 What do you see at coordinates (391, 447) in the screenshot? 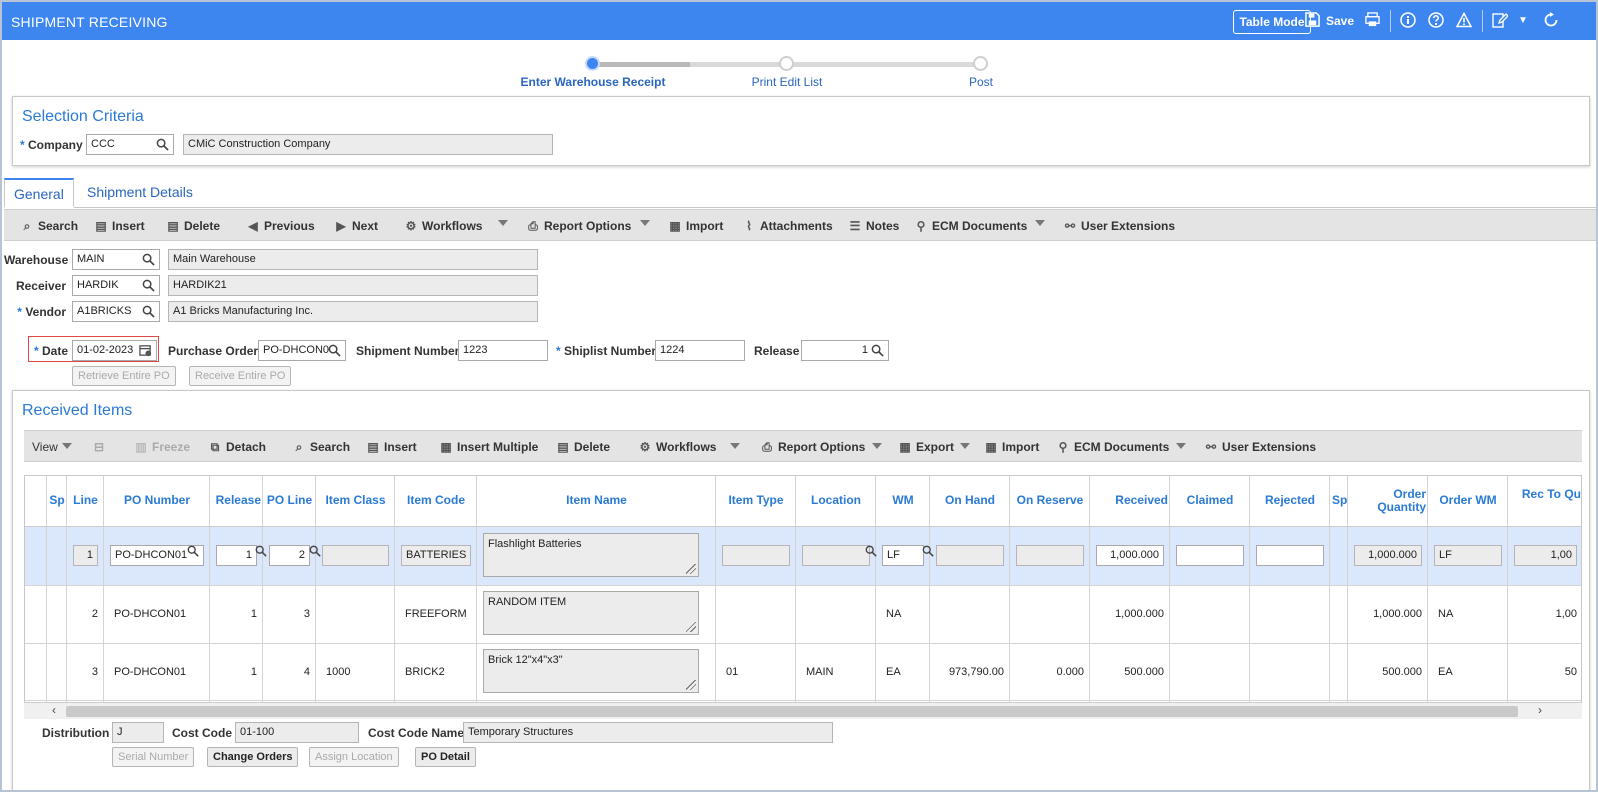
I see `grid-insert-button: ▤ Insert` at bounding box center [391, 447].